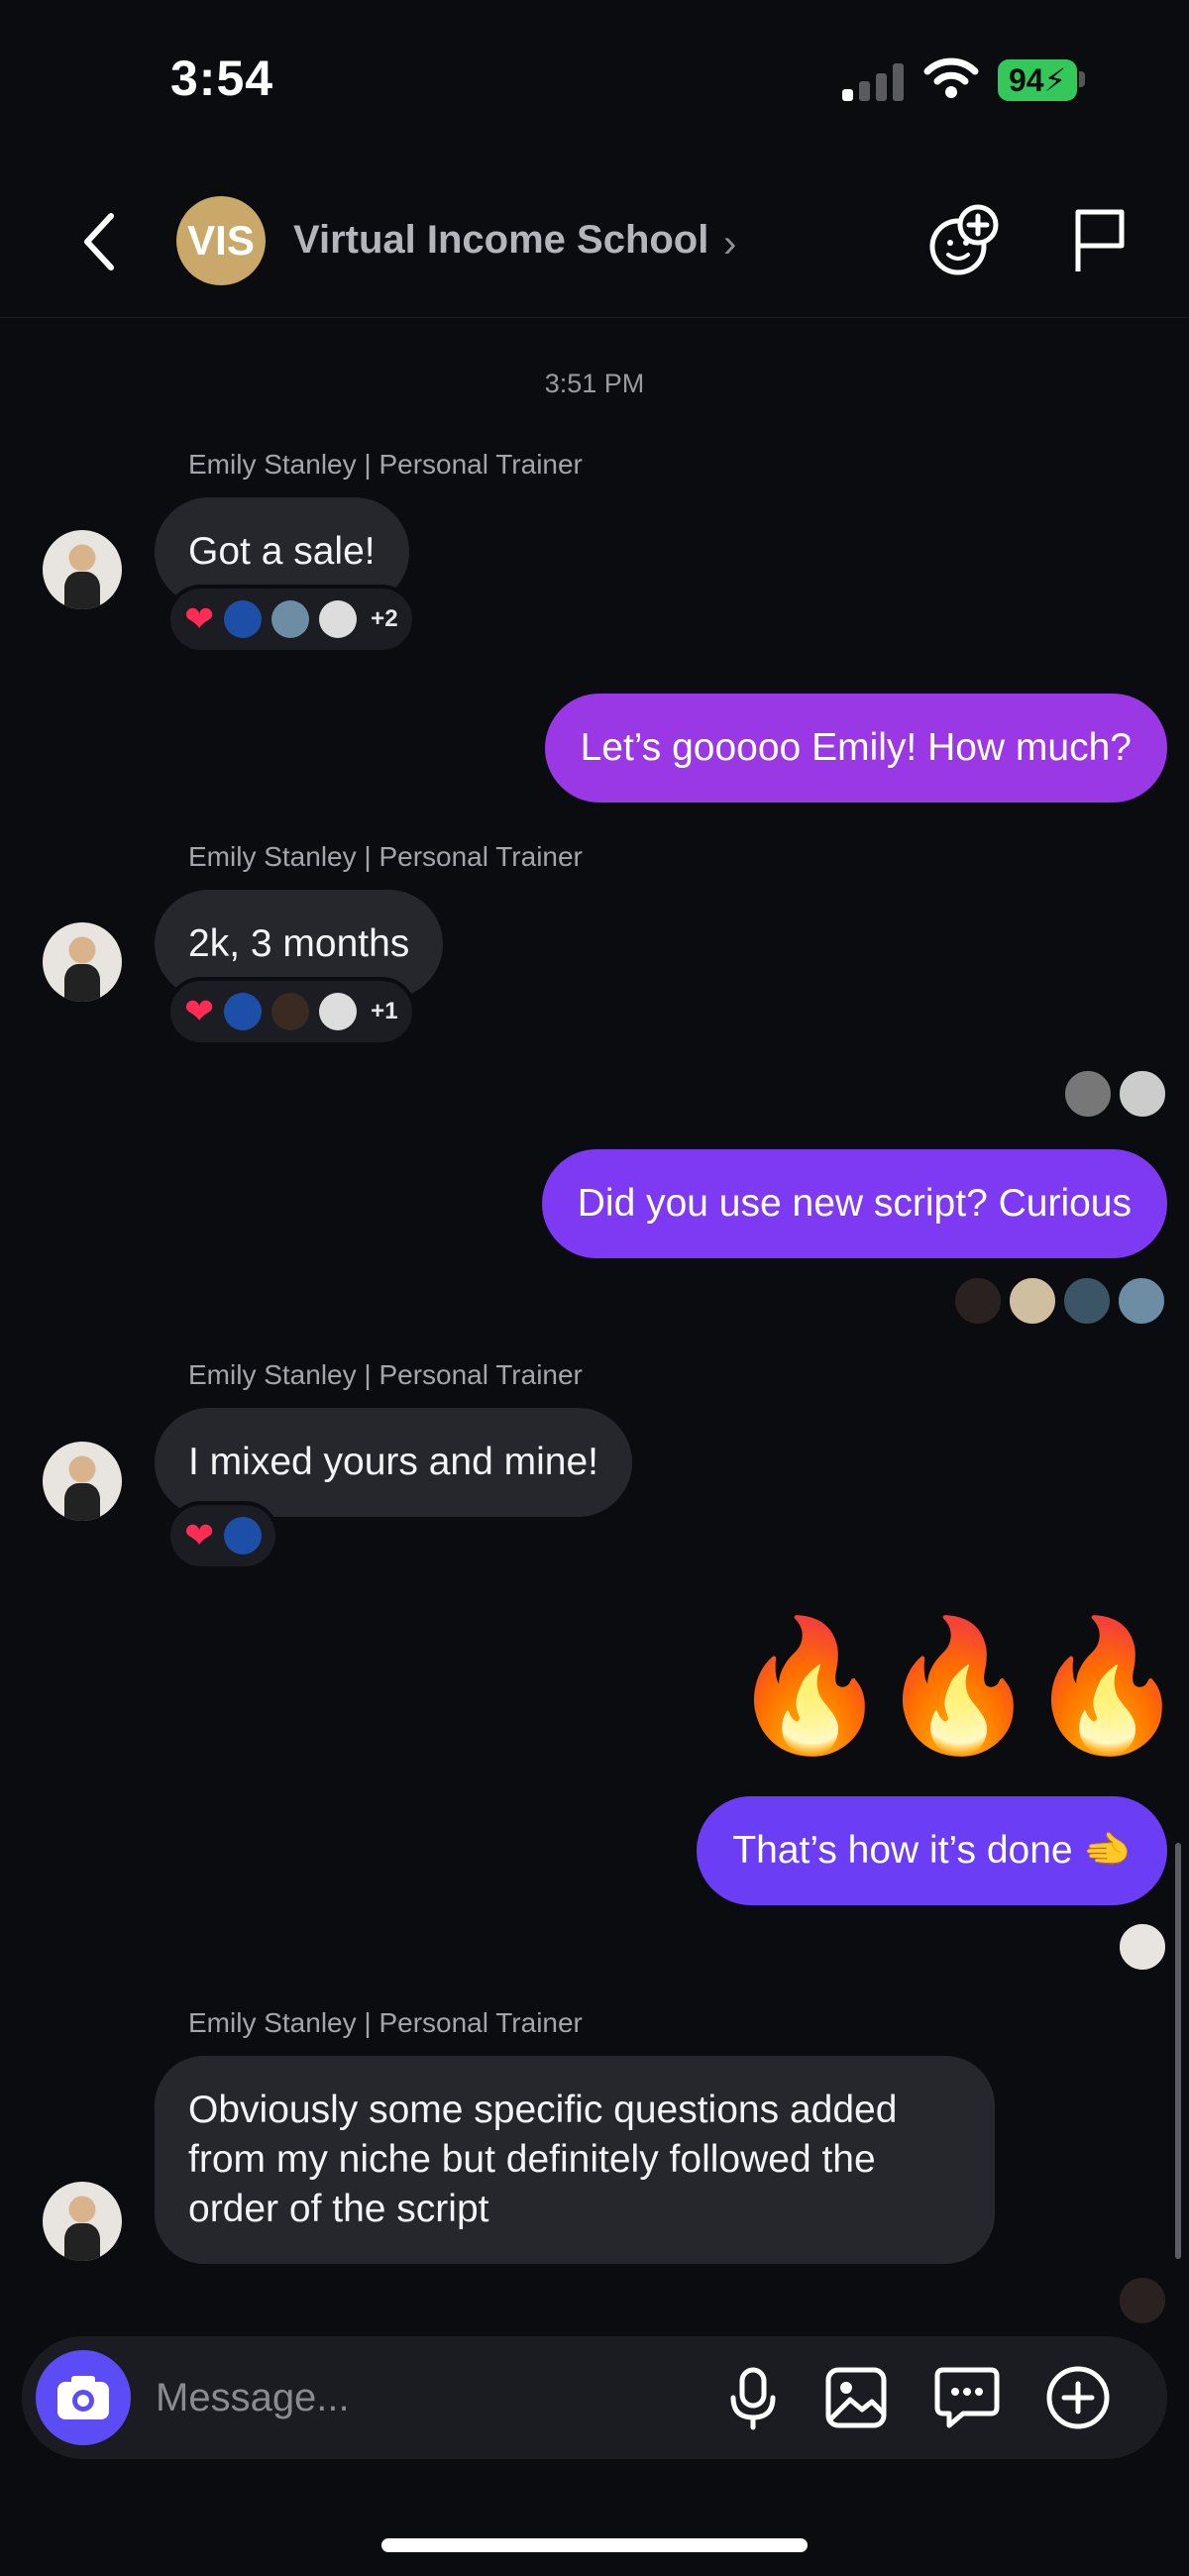 The width and height of the screenshot is (1189, 2576). I want to click on microphone-icon, so click(753, 2398).